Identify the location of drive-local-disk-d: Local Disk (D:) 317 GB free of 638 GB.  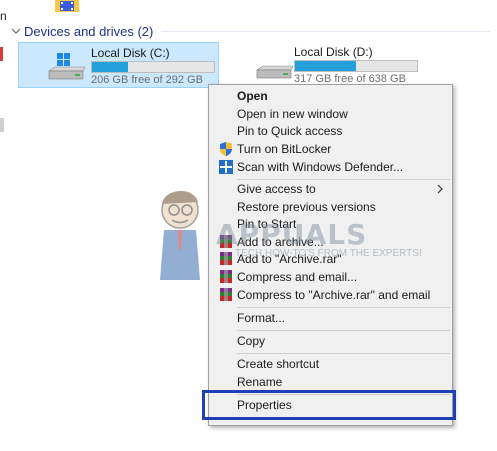
(340, 64).